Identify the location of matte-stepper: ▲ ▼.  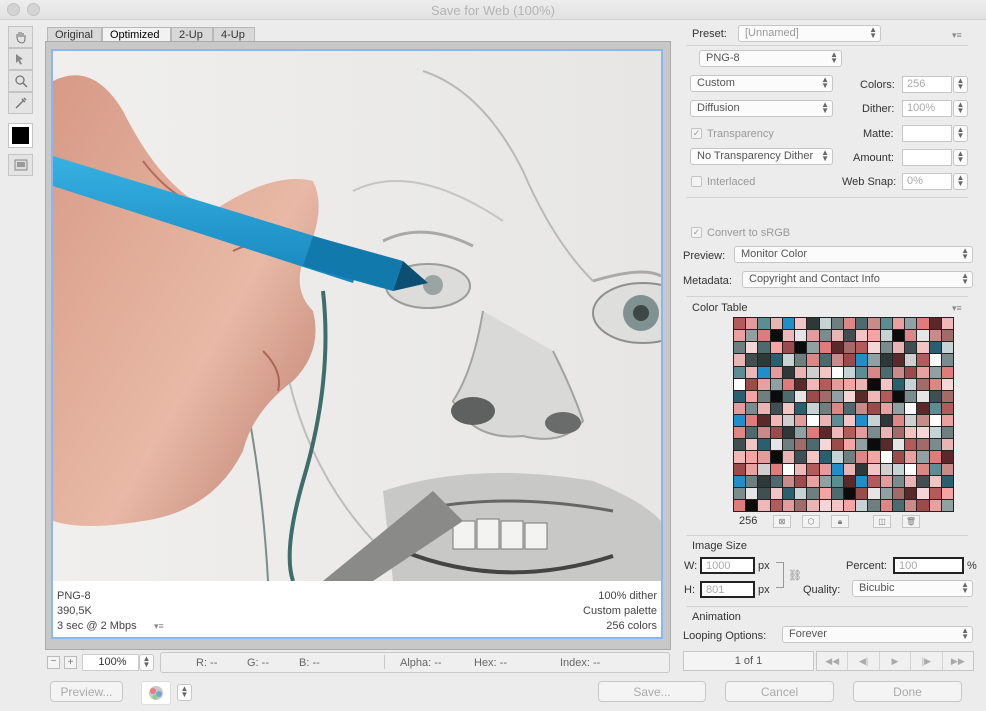
(960, 133).